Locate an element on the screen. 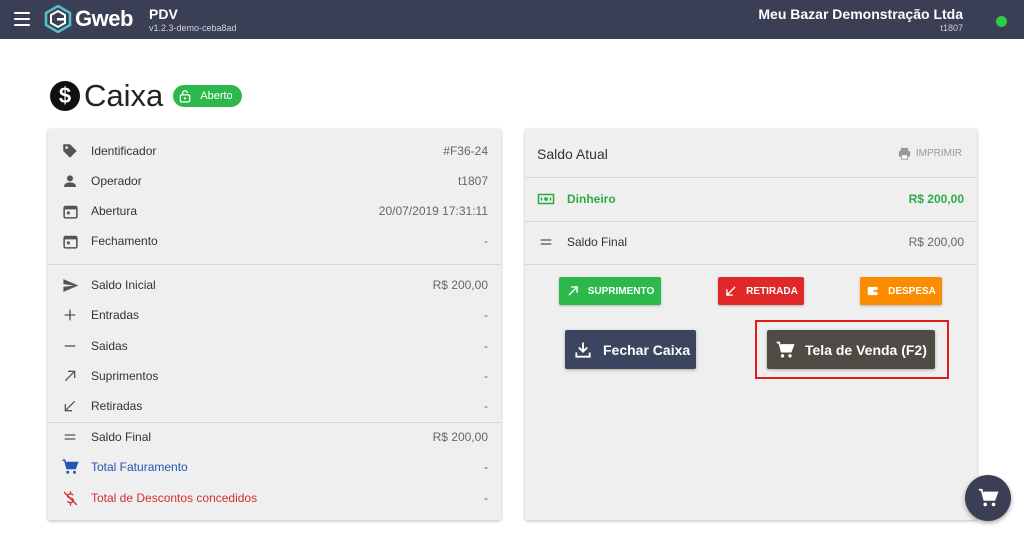 The height and width of the screenshot is (535, 1024). detail-row-retiradas: Retiradas - is located at coordinates (274, 406).